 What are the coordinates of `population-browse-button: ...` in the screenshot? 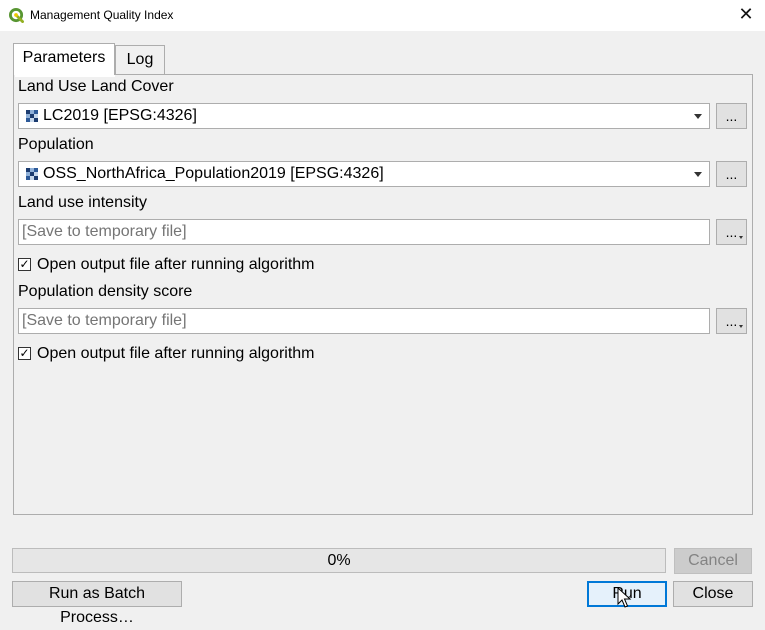 It's located at (731, 174).